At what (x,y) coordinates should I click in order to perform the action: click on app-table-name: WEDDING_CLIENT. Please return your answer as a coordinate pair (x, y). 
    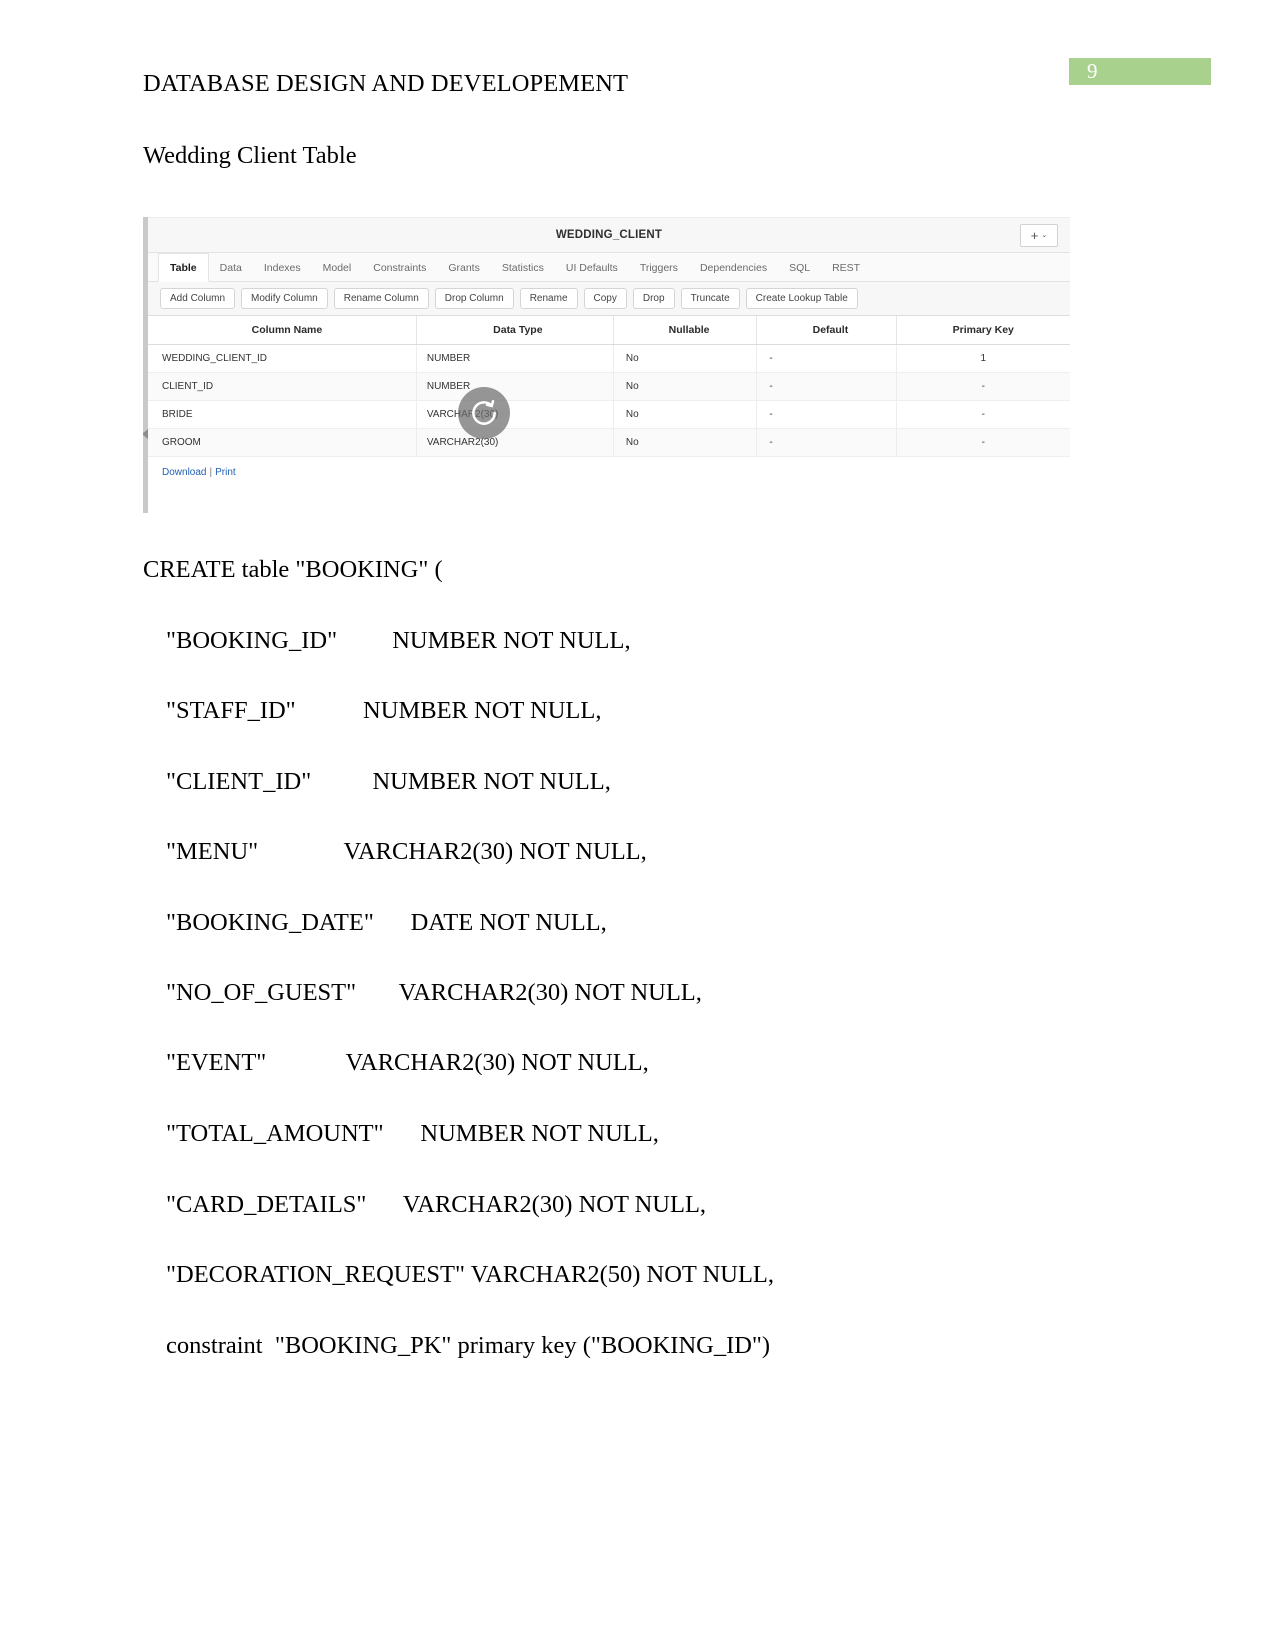
    Looking at the image, I should click on (609, 235).